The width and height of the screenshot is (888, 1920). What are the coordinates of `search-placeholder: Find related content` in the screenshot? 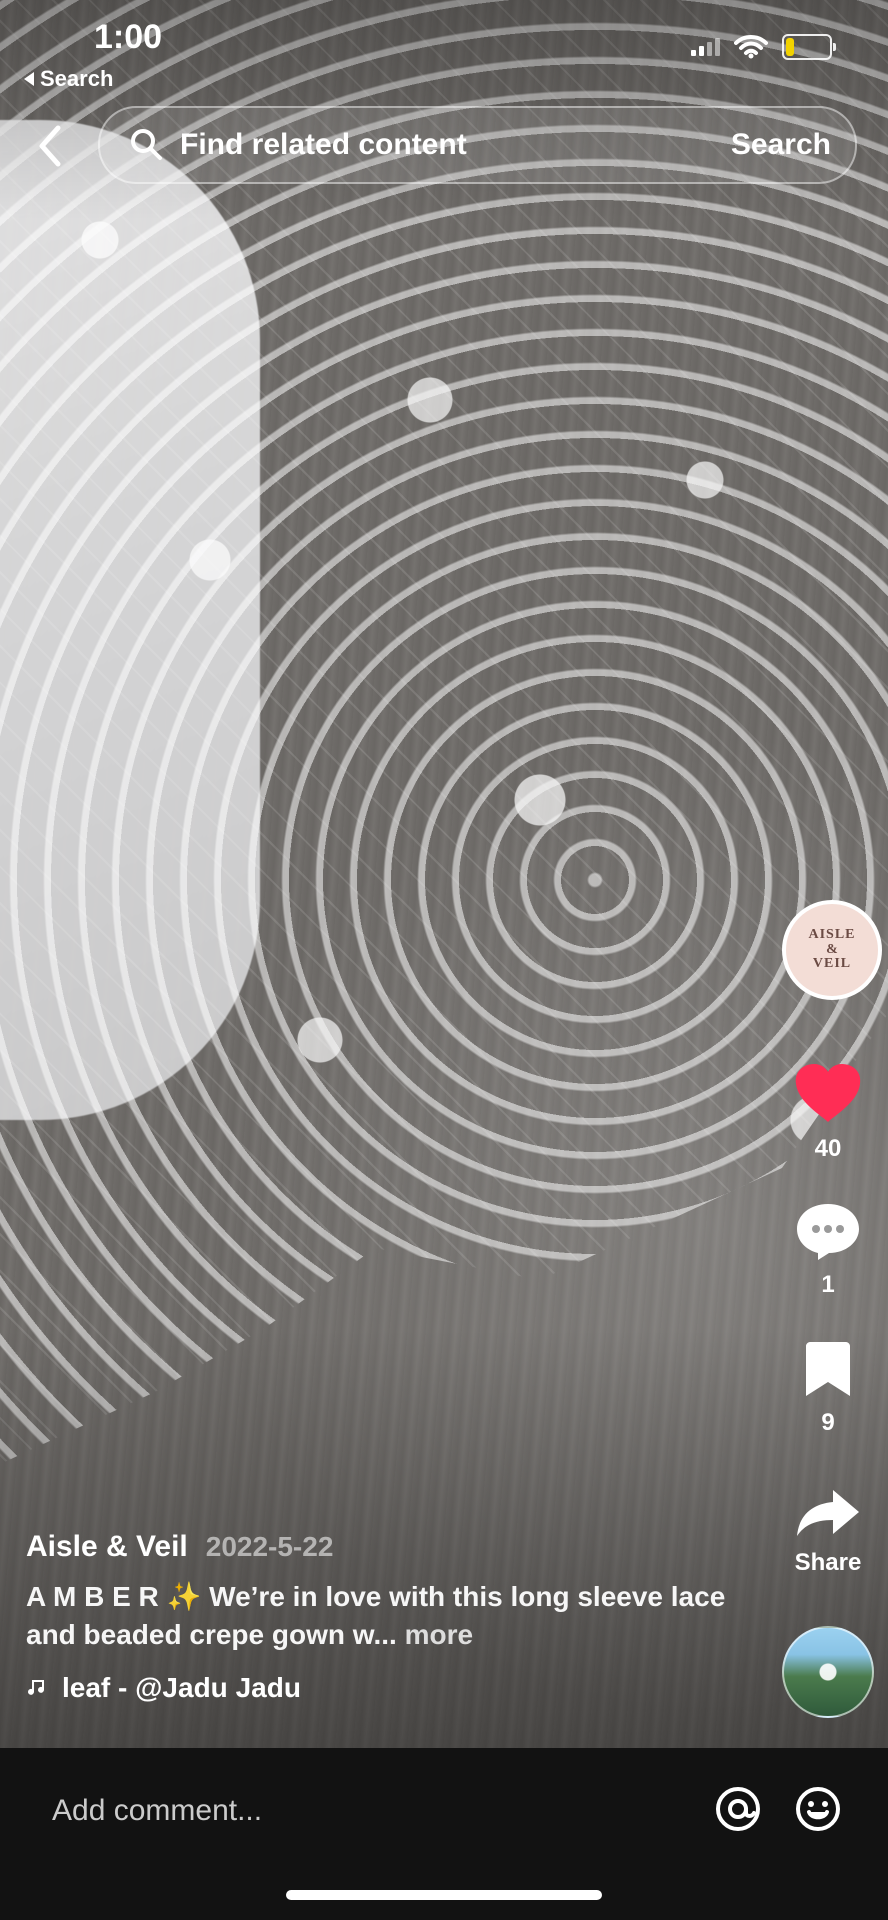 It's located at (323, 144).